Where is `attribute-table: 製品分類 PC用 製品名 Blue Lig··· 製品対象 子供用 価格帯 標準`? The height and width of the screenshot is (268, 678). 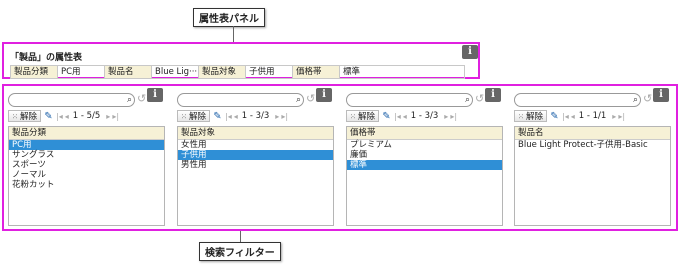
attribute-table: 製品分類 PC用 製品名 Blue Lig··· 製品対象 子供用 価格帯 標準 is located at coordinates (237, 72).